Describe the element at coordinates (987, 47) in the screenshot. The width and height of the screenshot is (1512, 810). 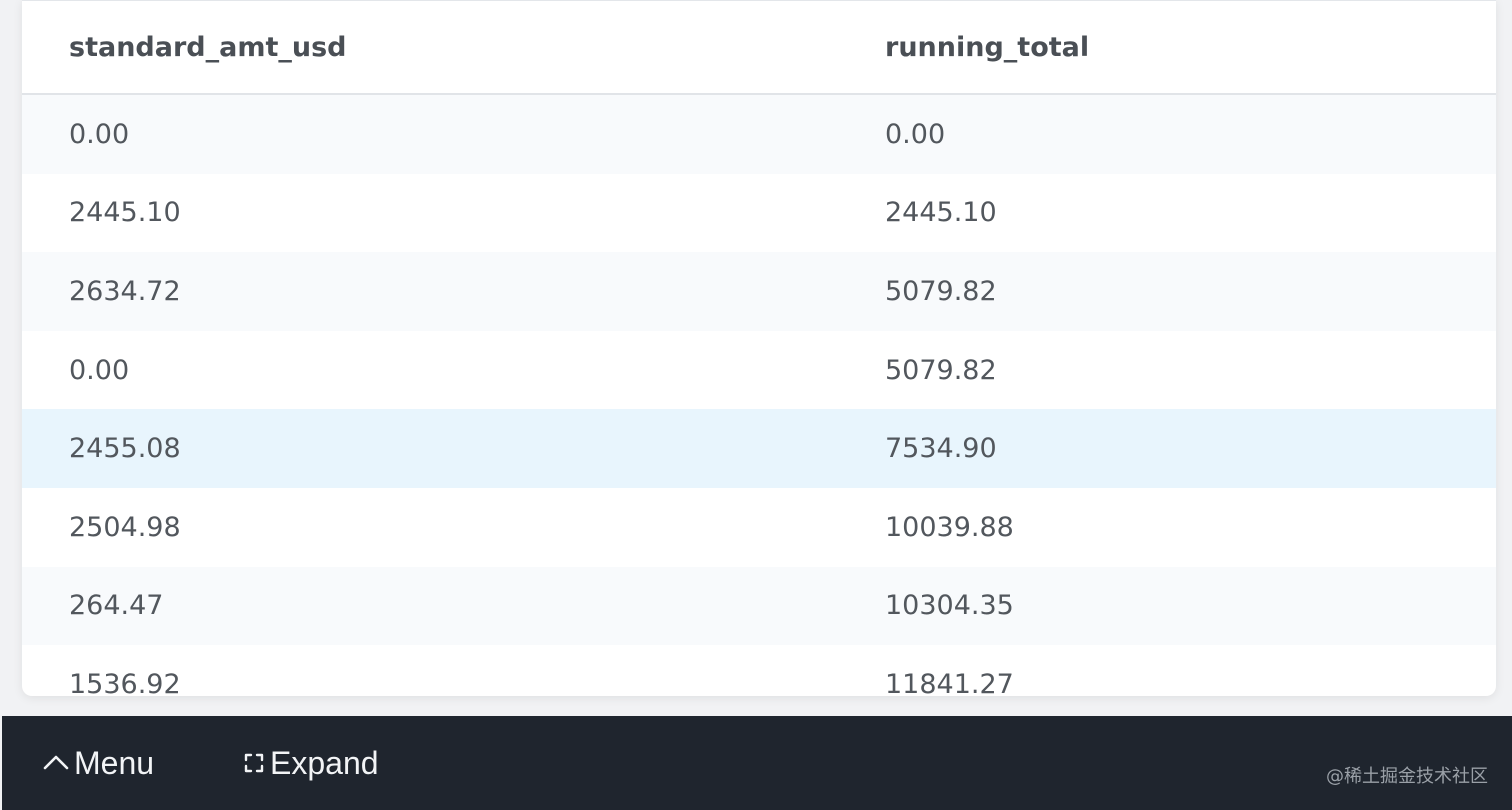
I see `column-header-running-total: running_total` at that location.